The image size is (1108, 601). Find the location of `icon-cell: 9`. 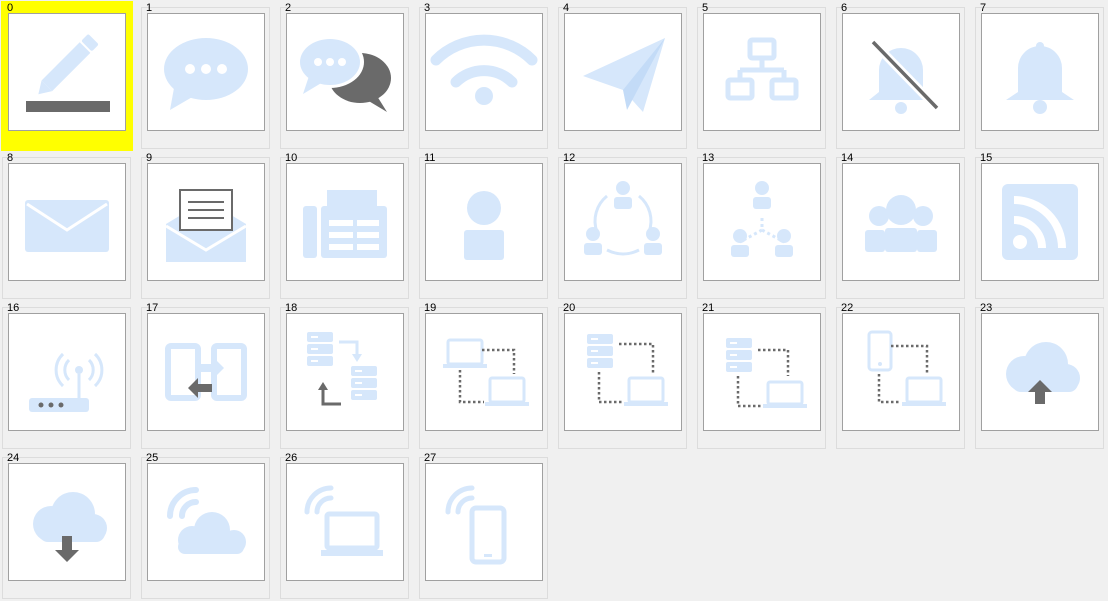

icon-cell: 9 is located at coordinates (206, 226).